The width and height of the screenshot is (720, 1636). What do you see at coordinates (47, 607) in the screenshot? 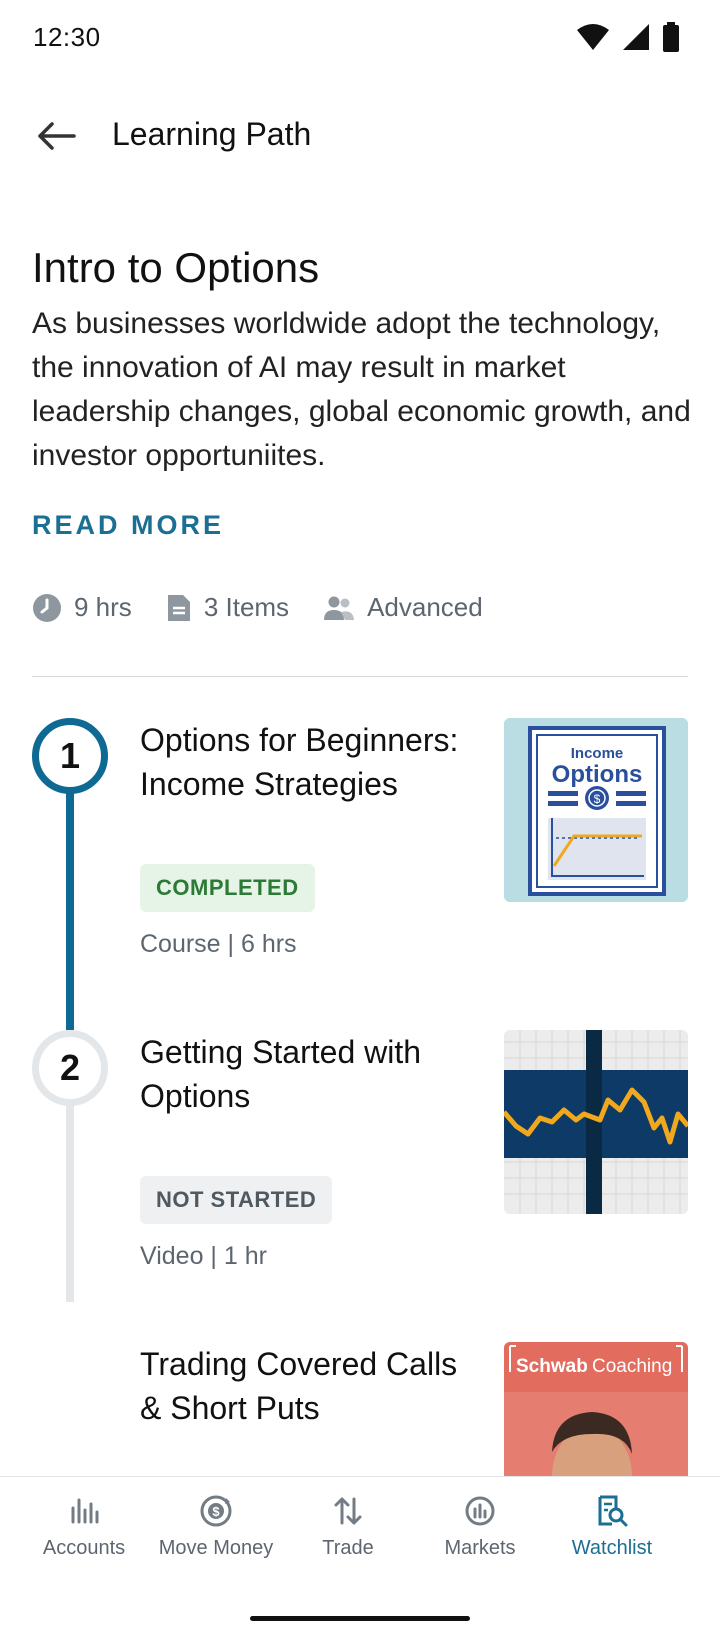
I see `clock-icon` at bounding box center [47, 607].